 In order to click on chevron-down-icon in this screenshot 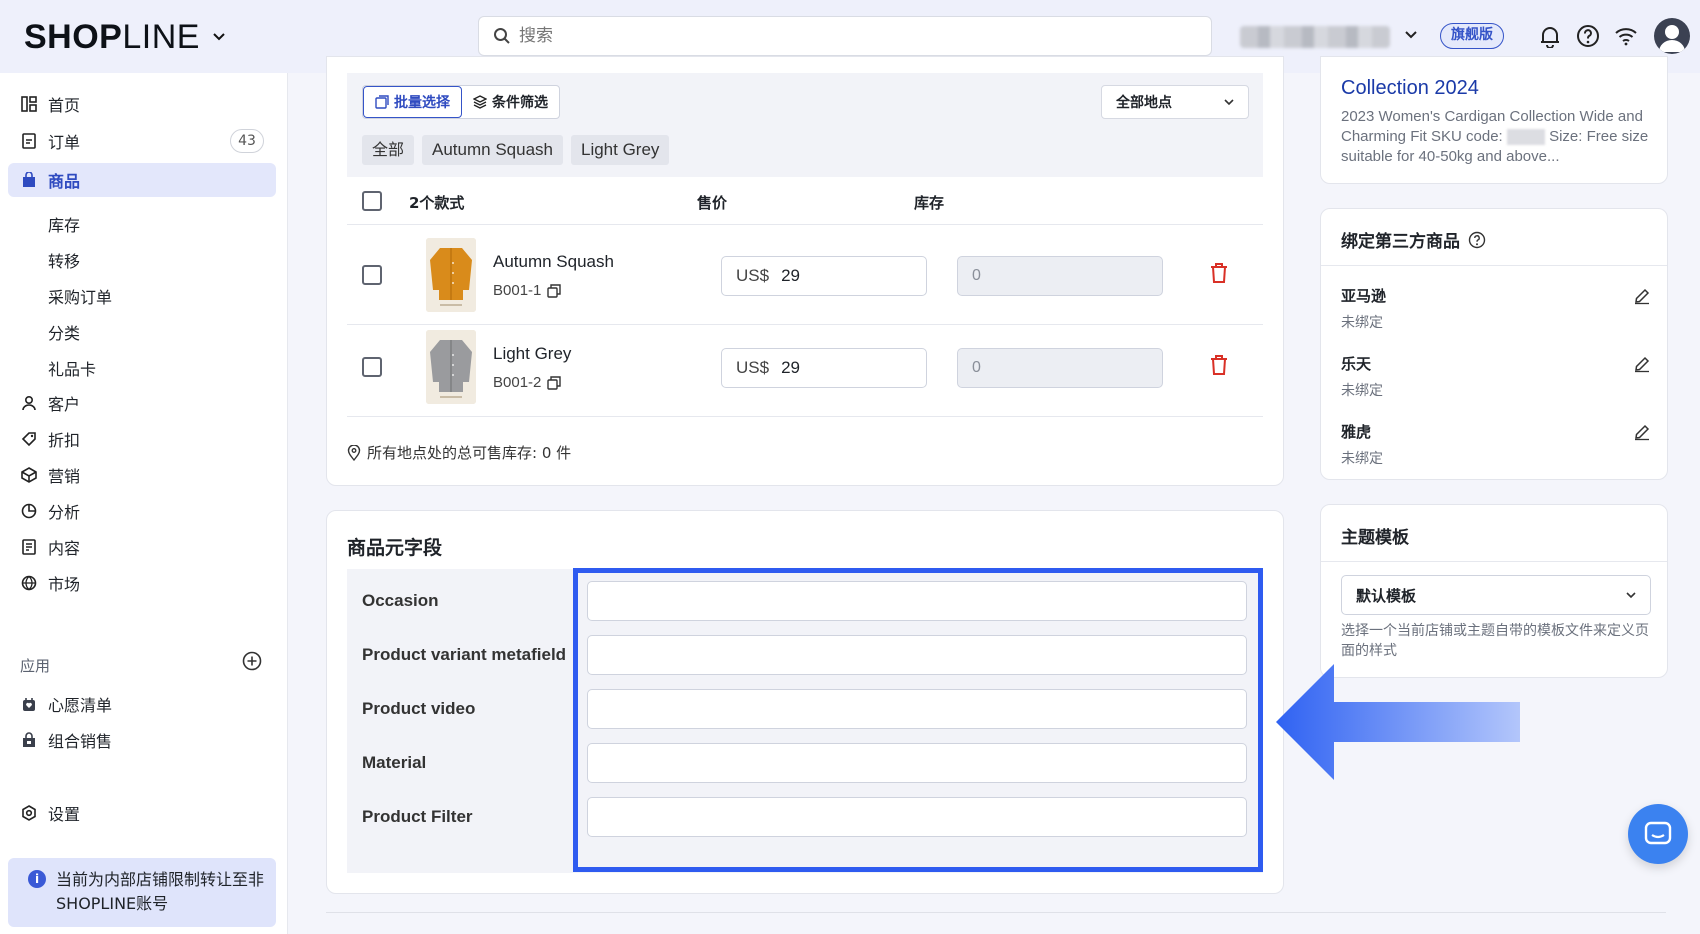, I will do `click(219, 38)`.